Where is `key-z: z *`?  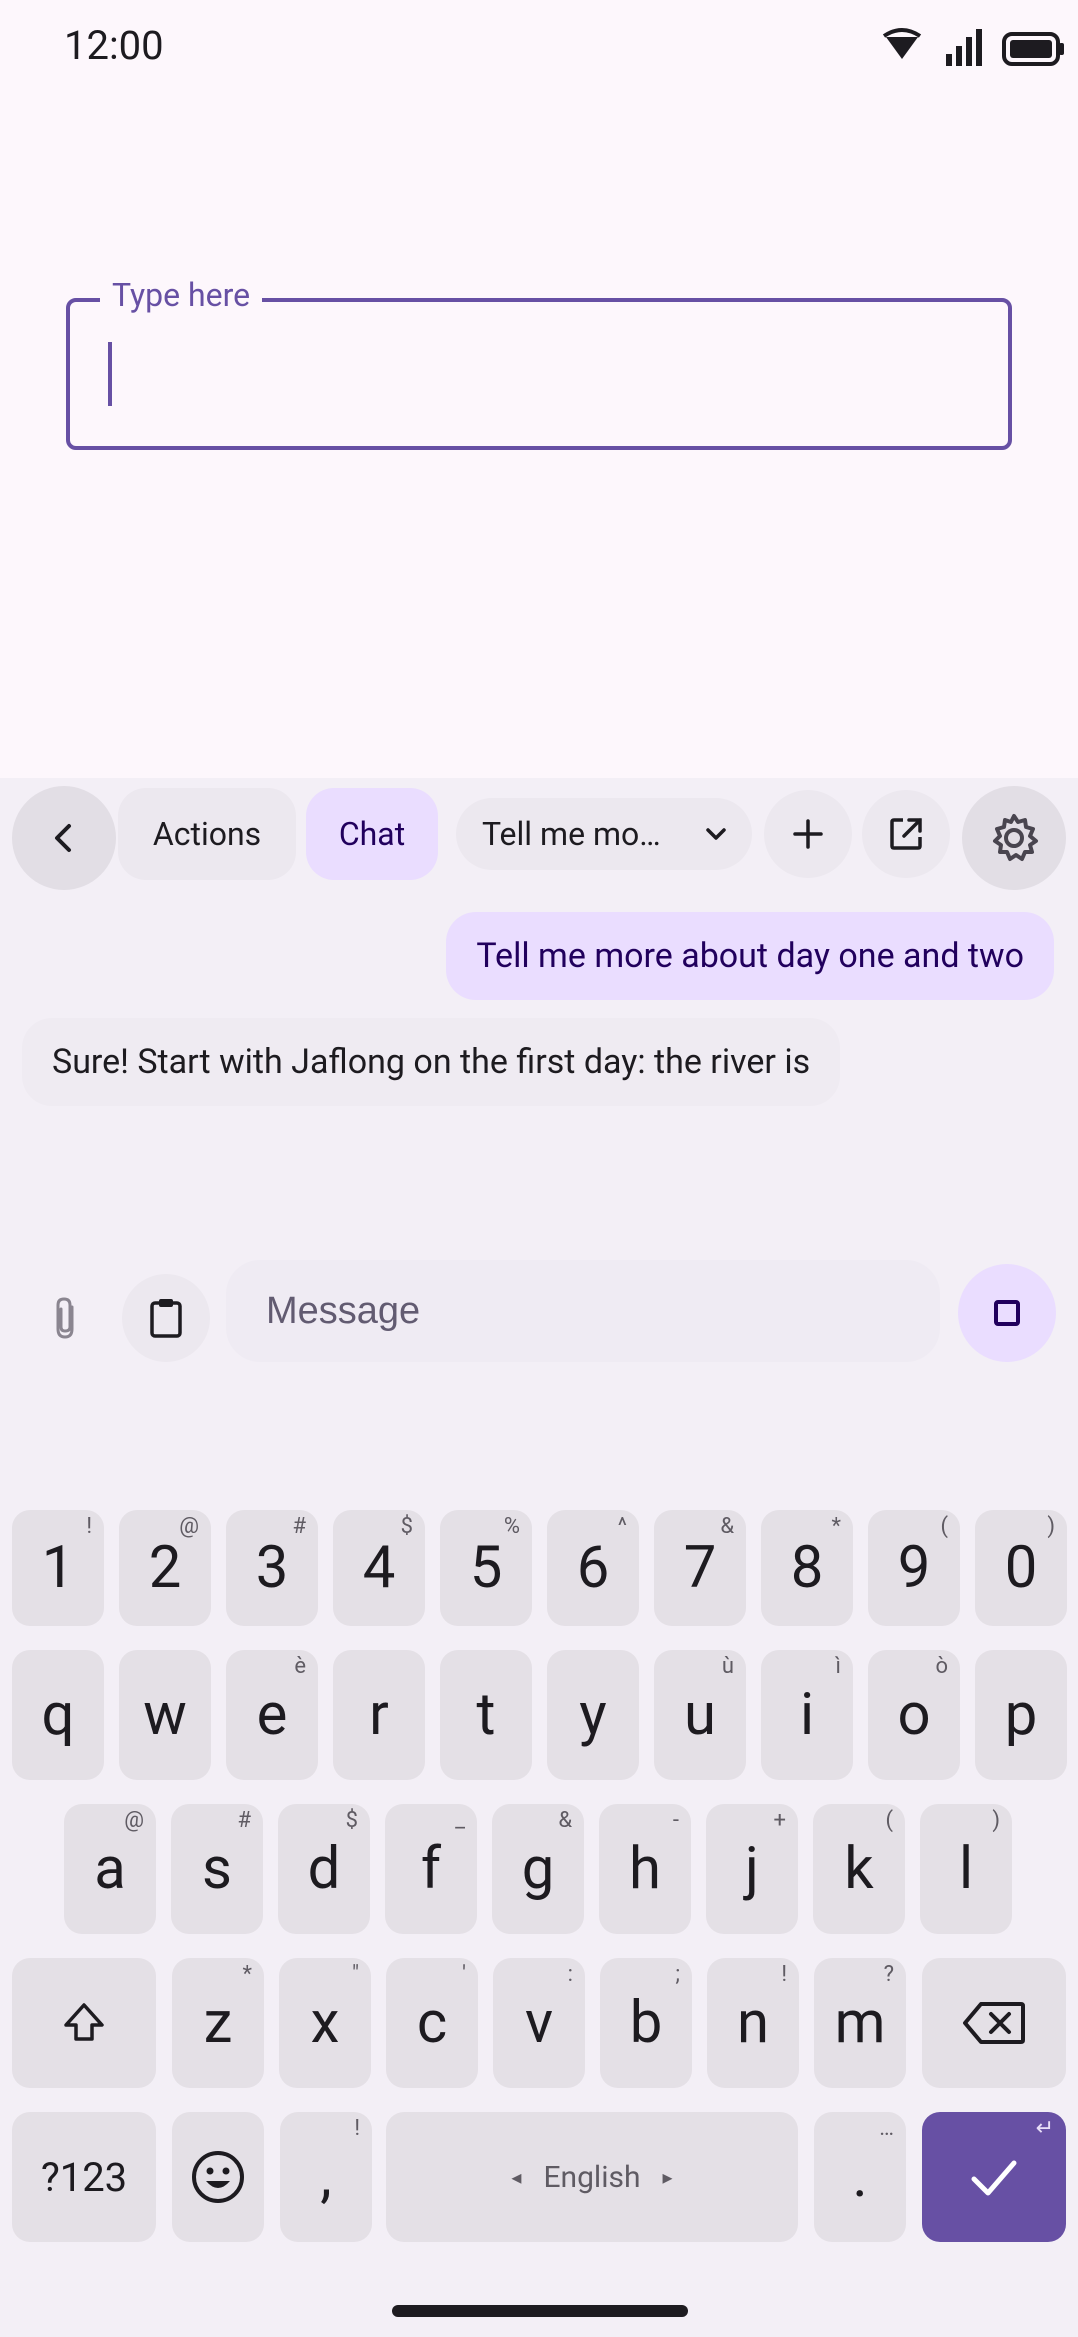 key-z: z * is located at coordinates (218, 2023).